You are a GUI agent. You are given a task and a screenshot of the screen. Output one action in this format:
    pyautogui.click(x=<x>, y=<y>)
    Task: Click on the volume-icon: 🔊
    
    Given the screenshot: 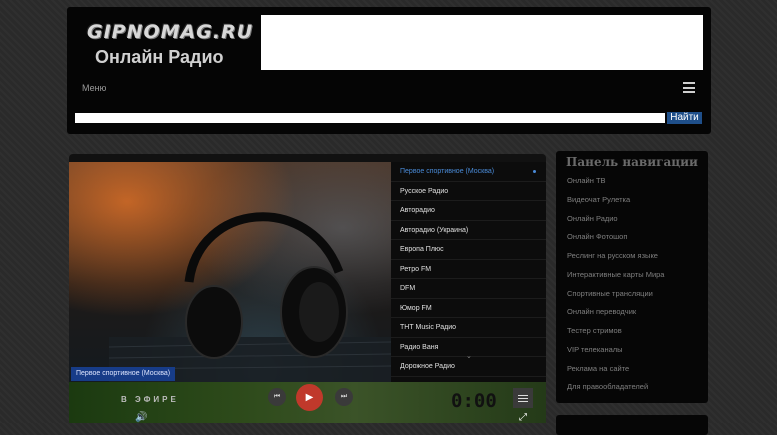 What is the action you would take?
    pyautogui.click(x=141, y=417)
    